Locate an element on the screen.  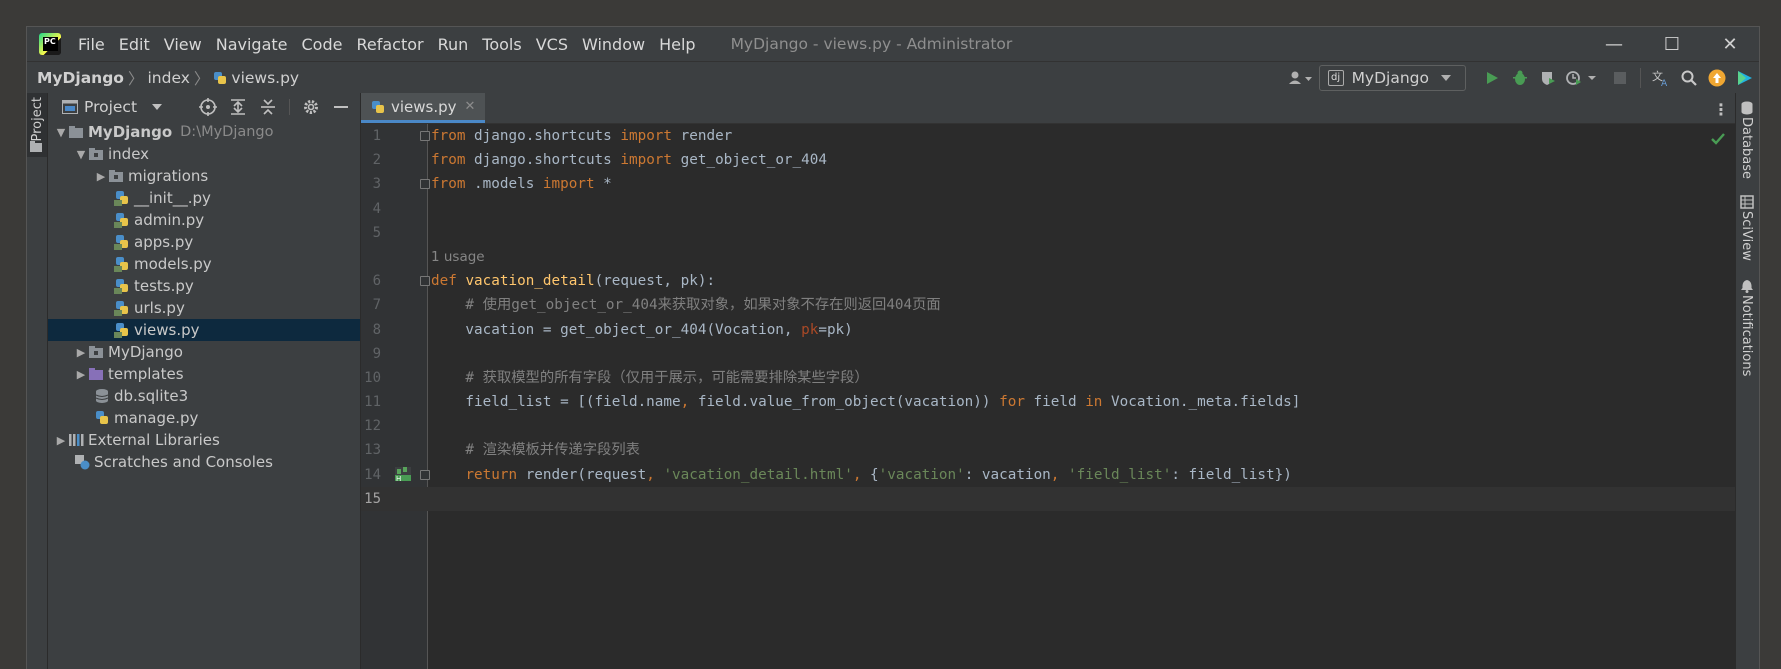
gear-icon is located at coordinates (311, 107).